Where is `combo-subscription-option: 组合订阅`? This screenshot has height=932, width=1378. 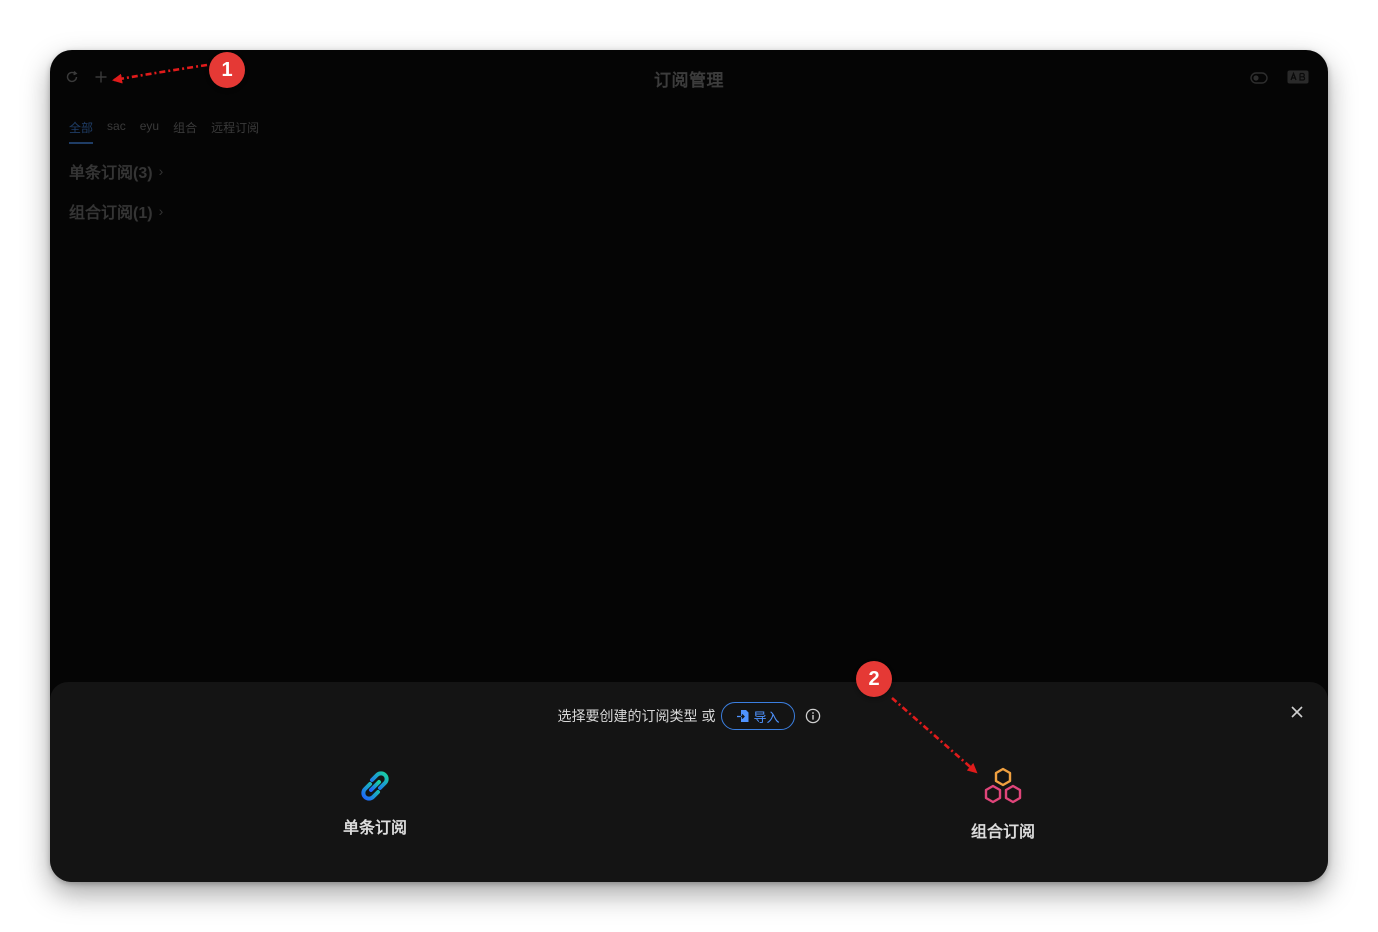
combo-subscription-option: 组合订阅 is located at coordinates (1003, 804).